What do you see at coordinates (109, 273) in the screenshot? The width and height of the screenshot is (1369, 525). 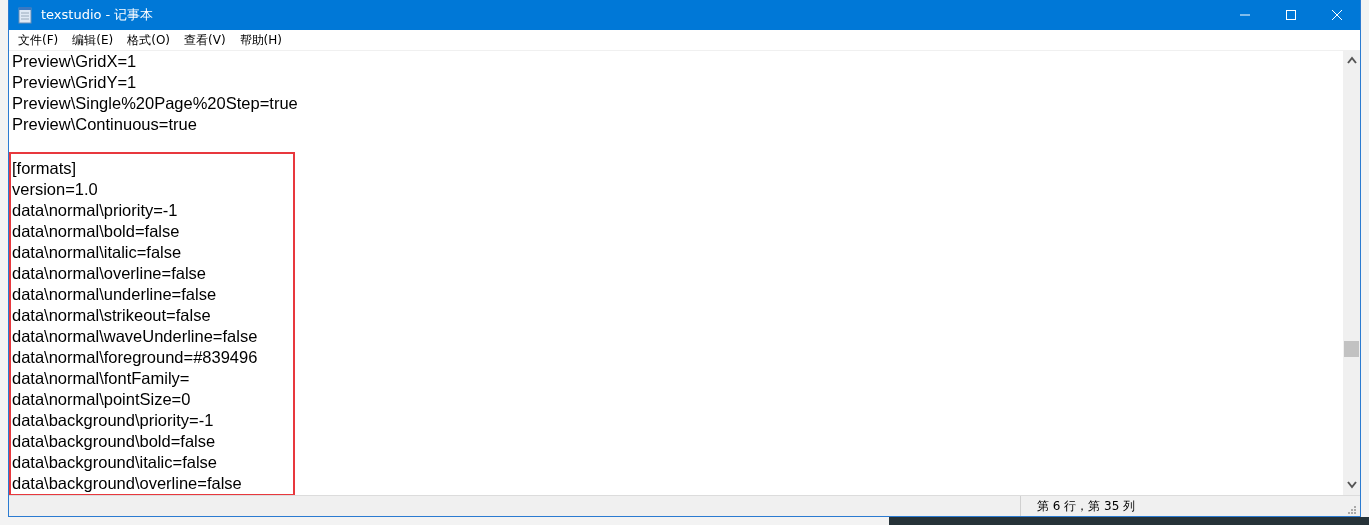 I see `text-line: data\normal\overline=false` at bounding box center [109, 273].